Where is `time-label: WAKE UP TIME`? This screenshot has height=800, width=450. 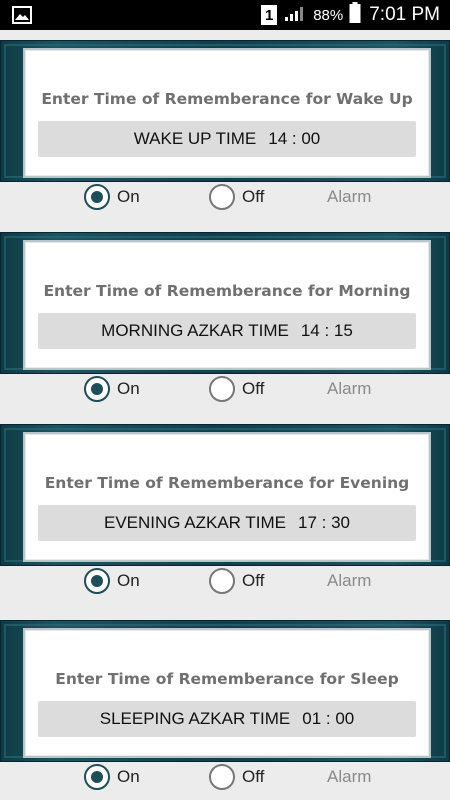 time-label: WAKE UP TIME is located at coordinates (195, 138).